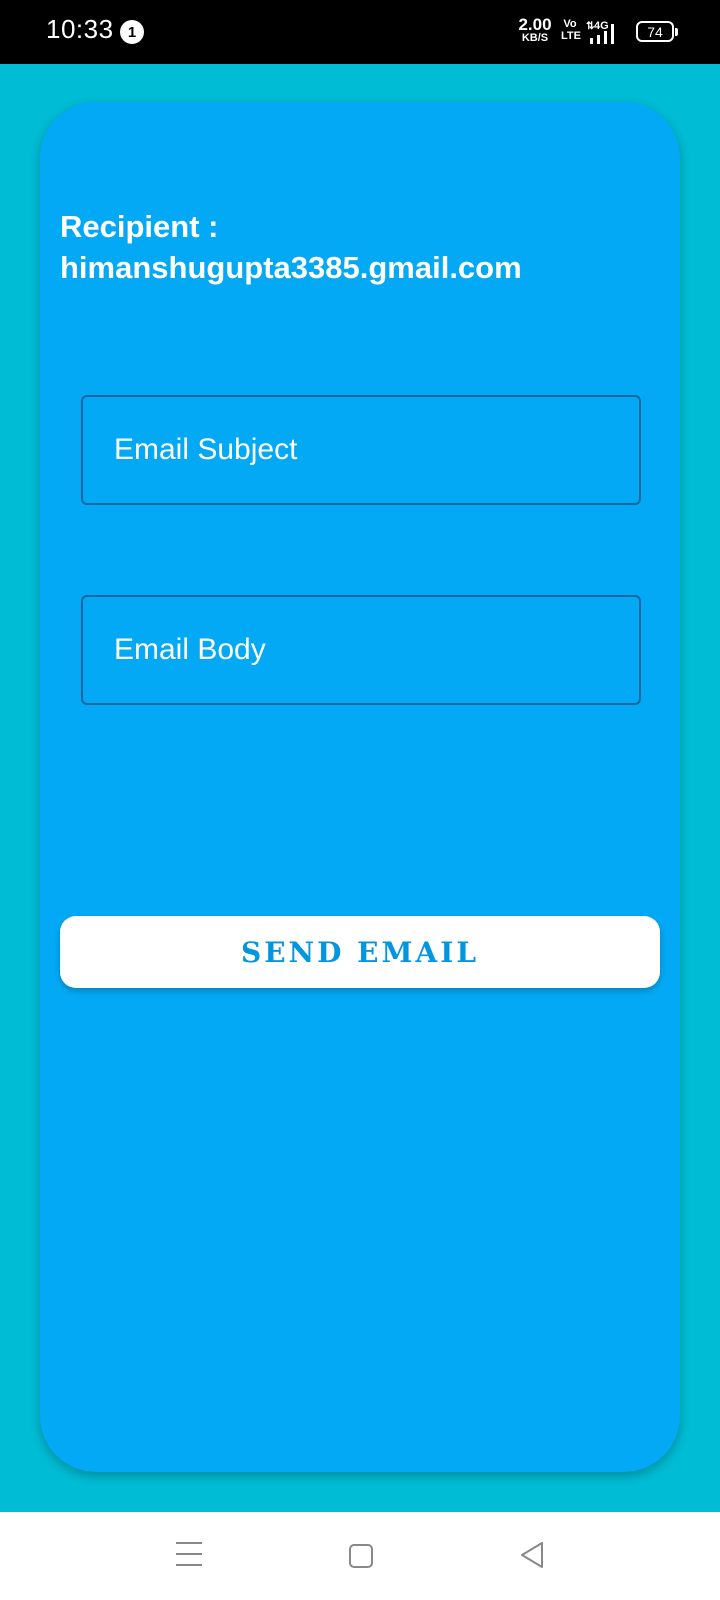  I want to click on home-icon, so click(361, 1556).